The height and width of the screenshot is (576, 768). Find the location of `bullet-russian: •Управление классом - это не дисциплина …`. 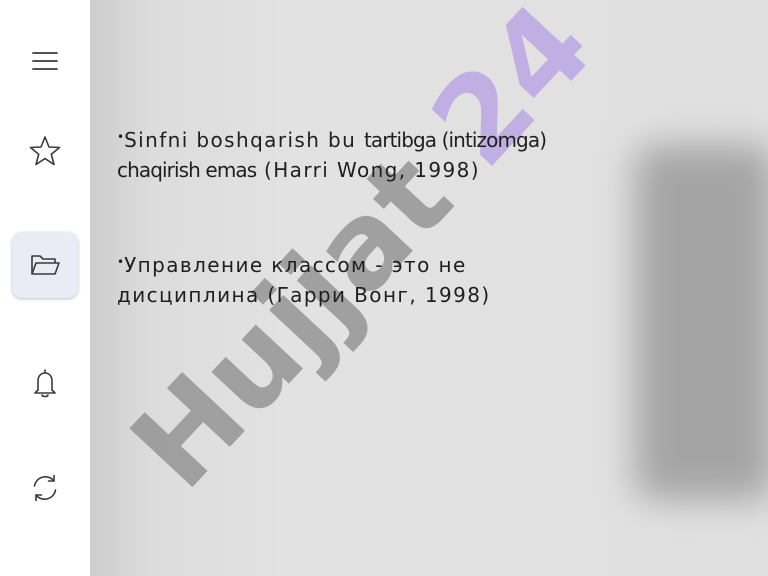

bullet-russian: •Управление классом - это не дисциплина … is located at coordinates (377, 278).